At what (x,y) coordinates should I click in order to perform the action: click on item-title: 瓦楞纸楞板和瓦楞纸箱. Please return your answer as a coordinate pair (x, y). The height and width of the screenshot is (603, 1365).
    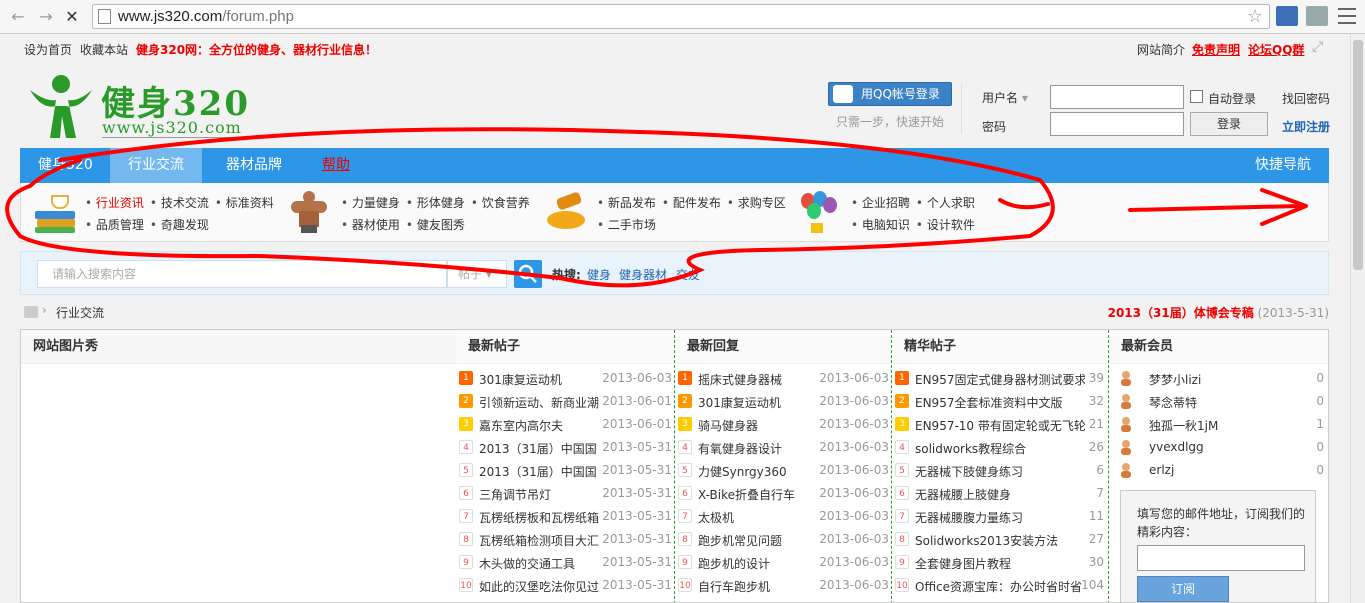
    Looking at the image, I should click on (541, 517).